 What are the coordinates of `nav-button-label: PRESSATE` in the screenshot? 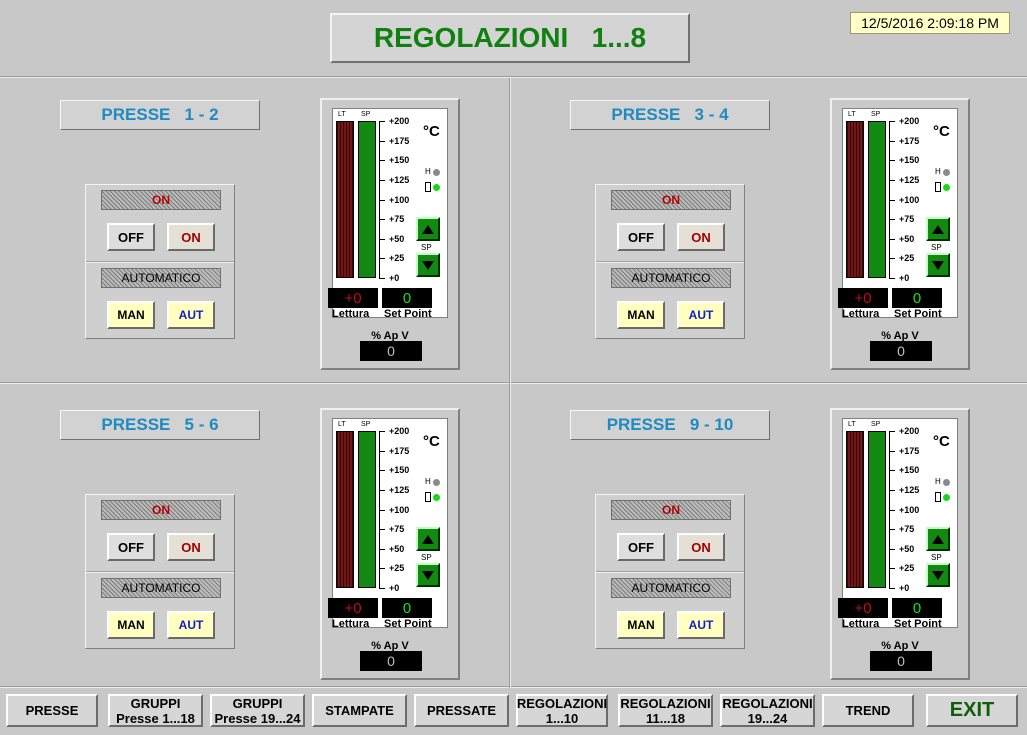 It's located at (461, 710).